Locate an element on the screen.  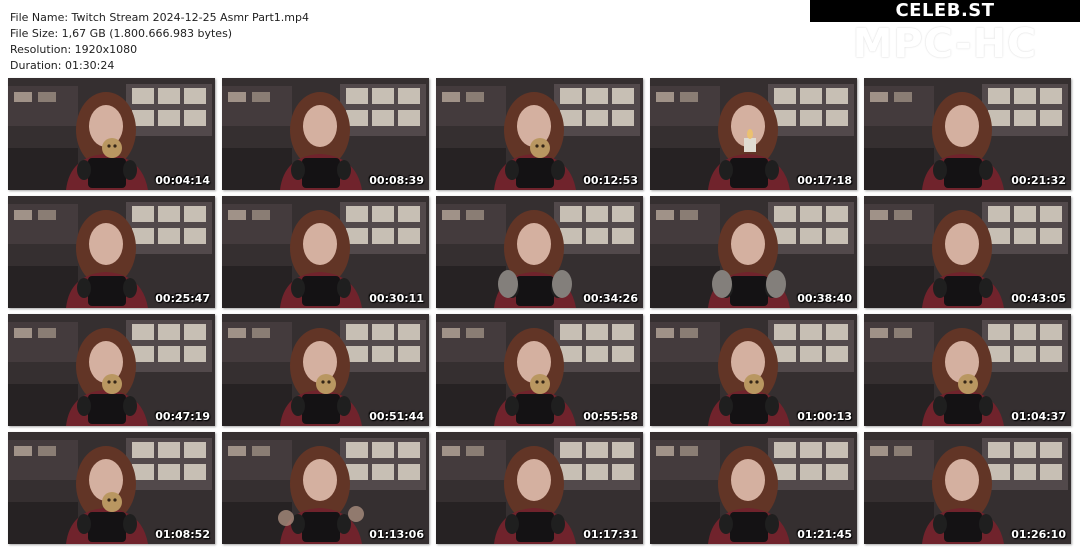
thumbnail-timestamp: 00:38:40 is located at coordinates (824, 298).